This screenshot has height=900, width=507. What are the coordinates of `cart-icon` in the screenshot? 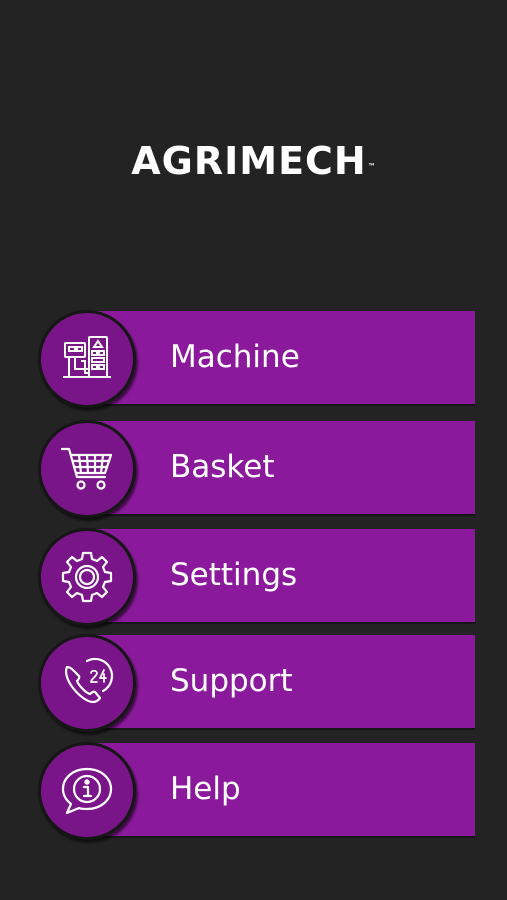 It's located at (87, 469).